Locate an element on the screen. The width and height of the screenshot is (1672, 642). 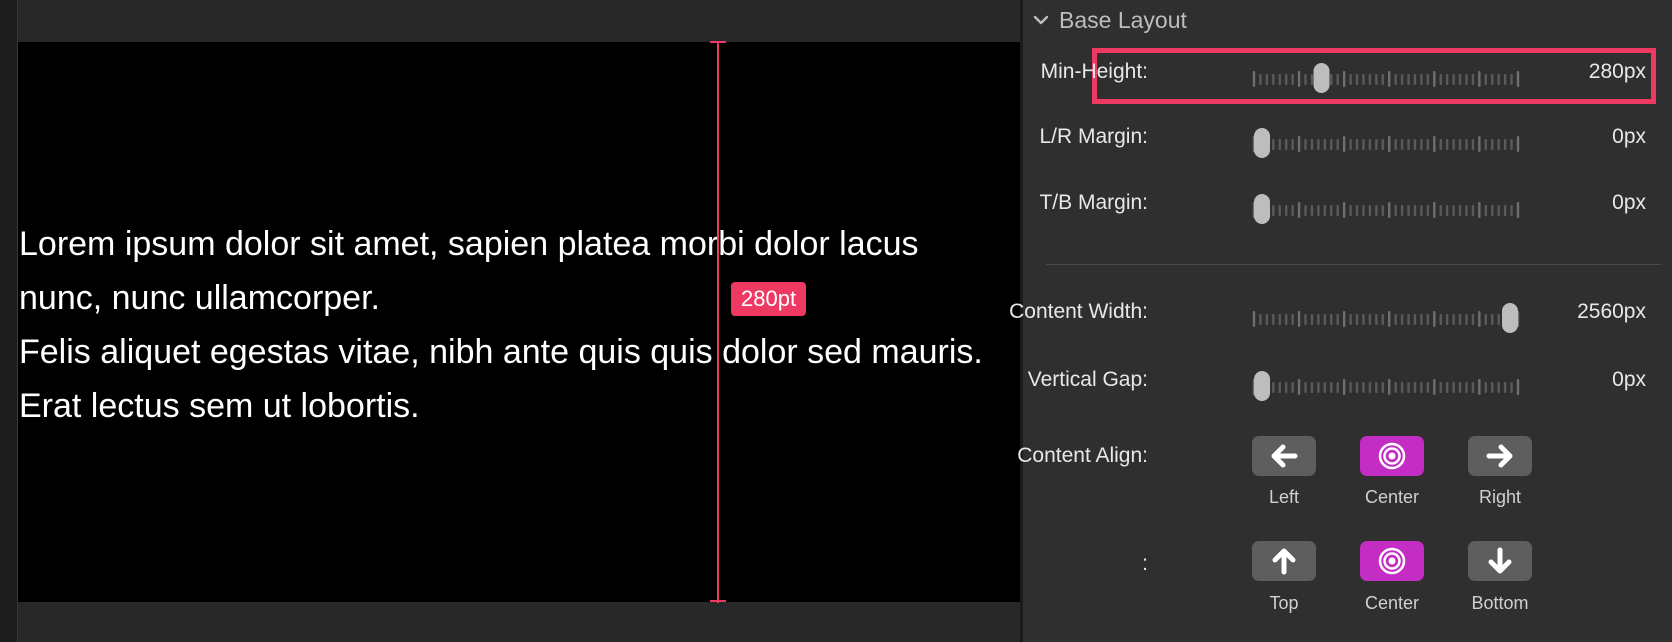
vertical-align-label: : is located at coordinates (1145, 563).